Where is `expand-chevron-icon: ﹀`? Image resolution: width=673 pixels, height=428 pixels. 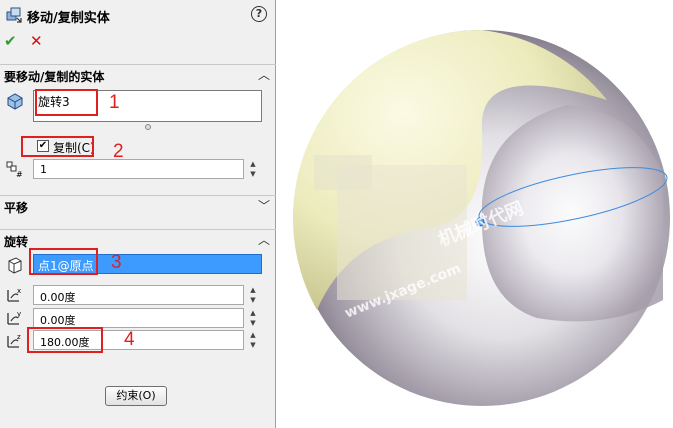
expand-chevron-icon: ﹀ is located at coordinates (264, 205).